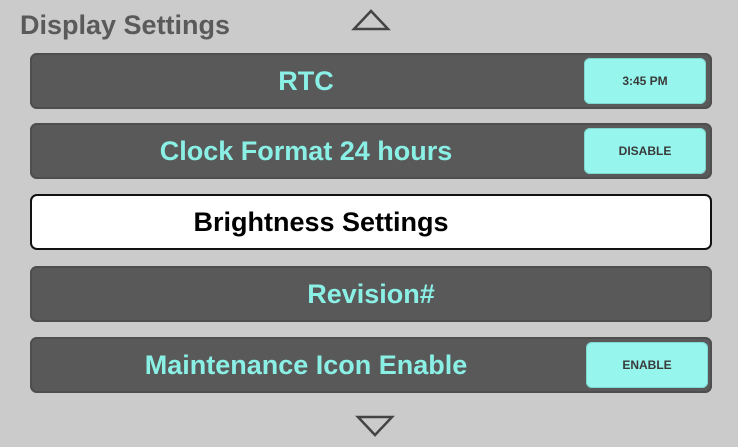 This screenshot has width=738, height=447. I want to click on menu-item-label: Clock Format 24 hours, so click(306, 150).